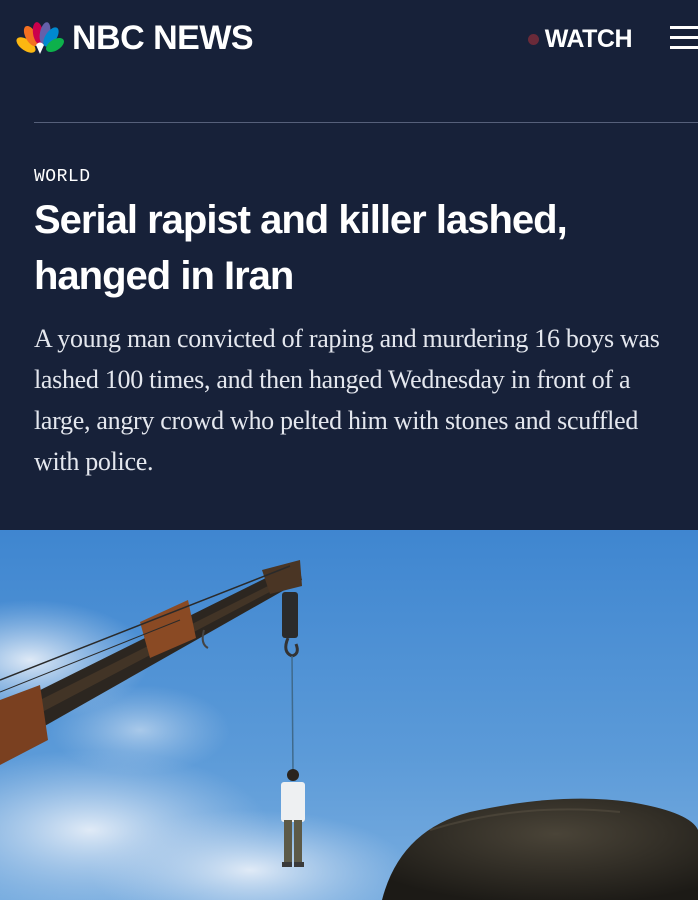 The image size is (698, 900). What do you see at coordinates (163, 38) in the screenshot?
I see `brand-name: NBC NEWS` at bounding box center [163, 38].